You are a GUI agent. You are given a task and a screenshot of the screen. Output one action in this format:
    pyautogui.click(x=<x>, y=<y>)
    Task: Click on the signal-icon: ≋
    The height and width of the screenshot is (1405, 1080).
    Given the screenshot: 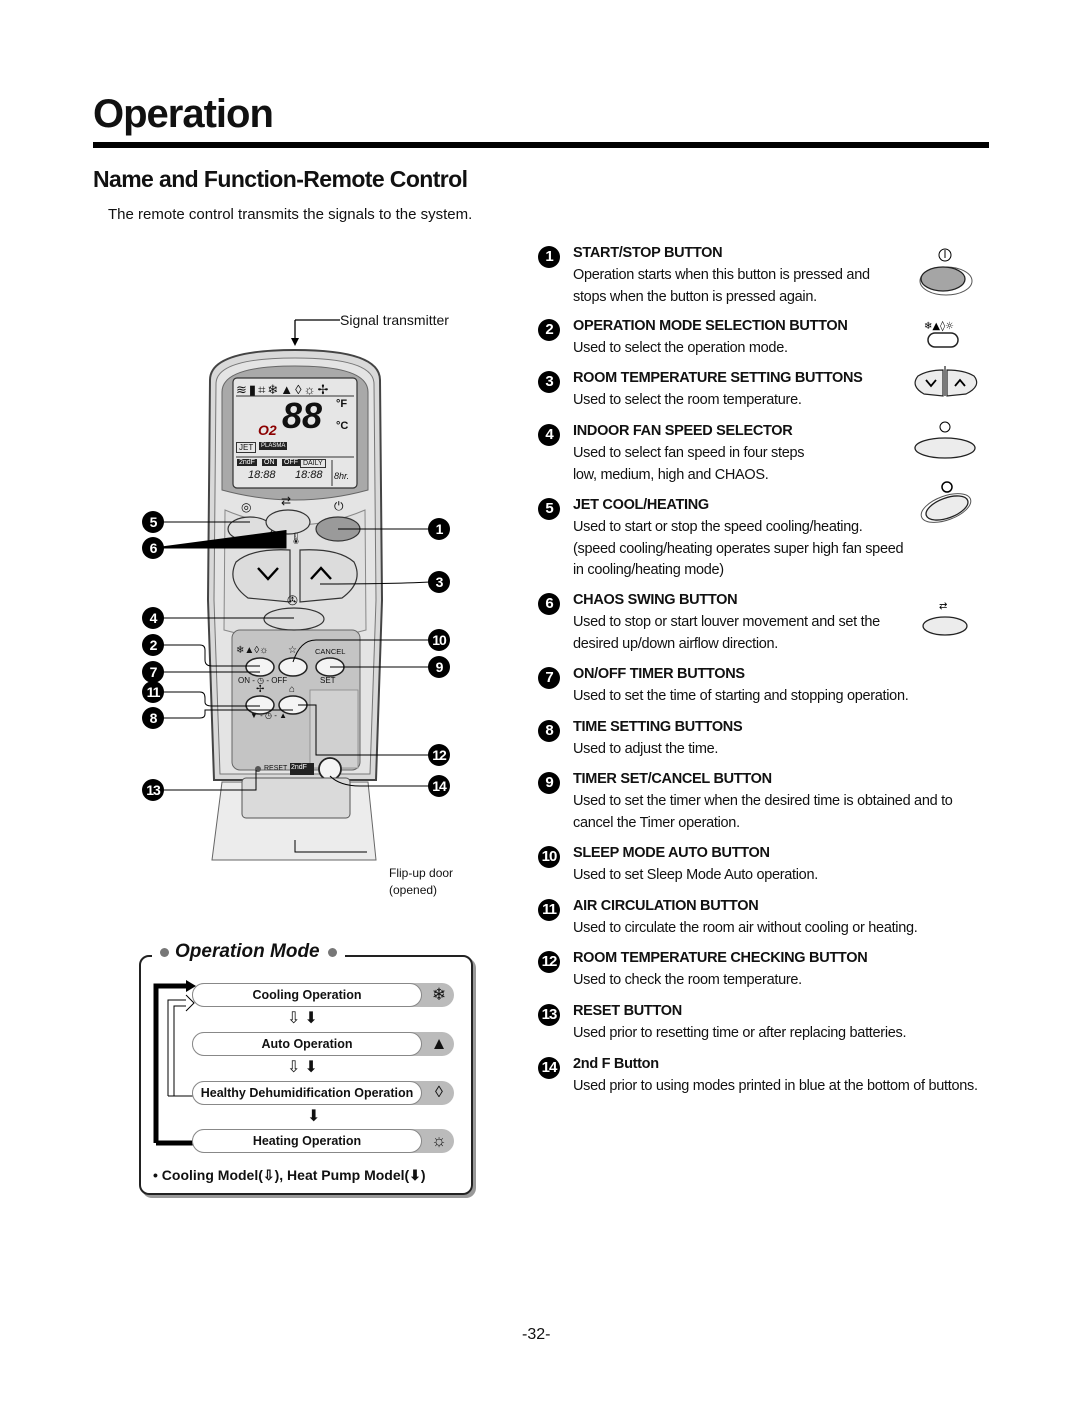 What is the action you would take?
    pyautogui.click(x=242, y=389)
    